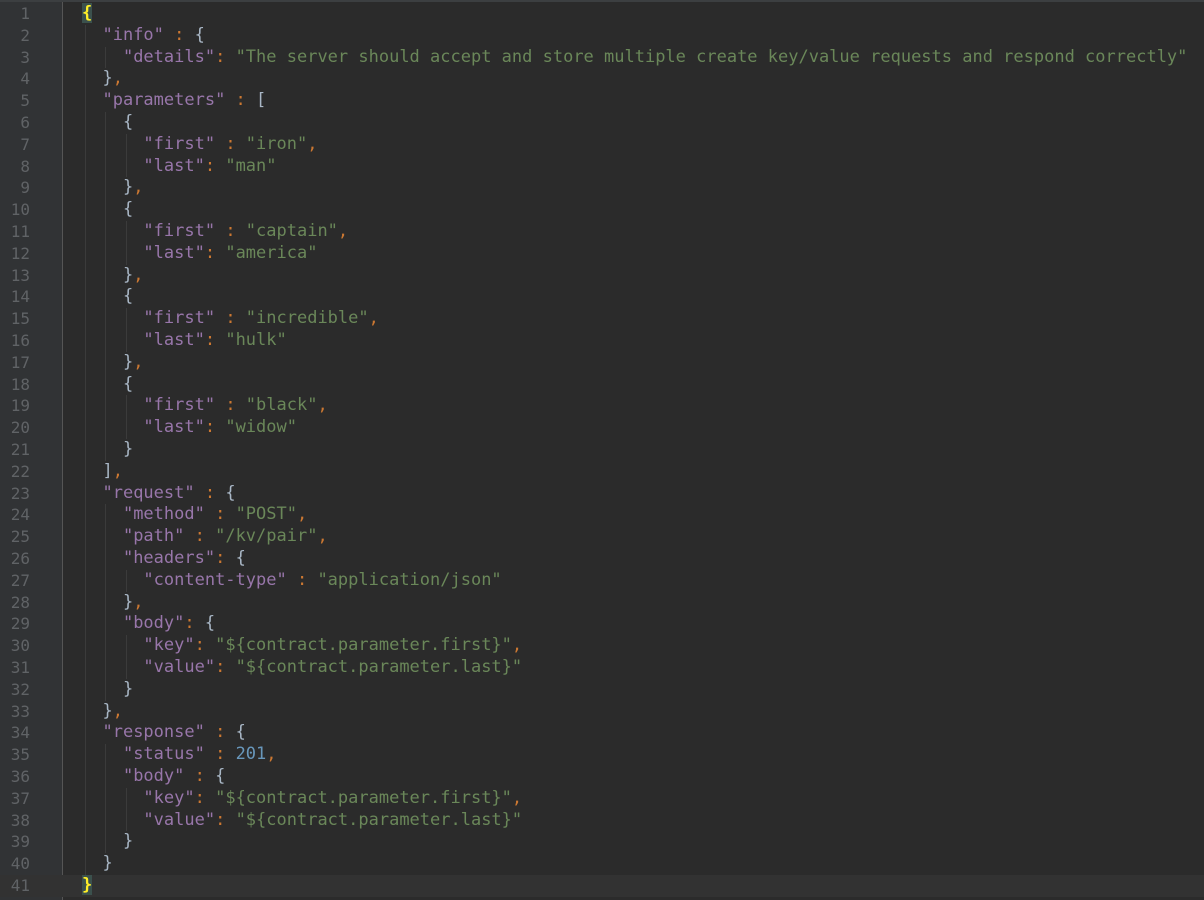  Describe the element at coordinates (602, 537) in the screenshot. I see `code-line: 25 "path" : "/kv/pair",` at that location.